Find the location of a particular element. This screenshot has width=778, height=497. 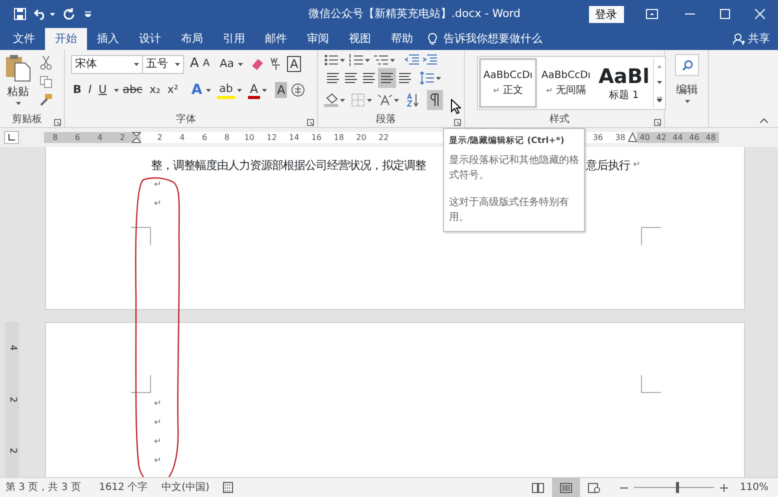

ruler-number: 38 is located at coordinates (620, 138).